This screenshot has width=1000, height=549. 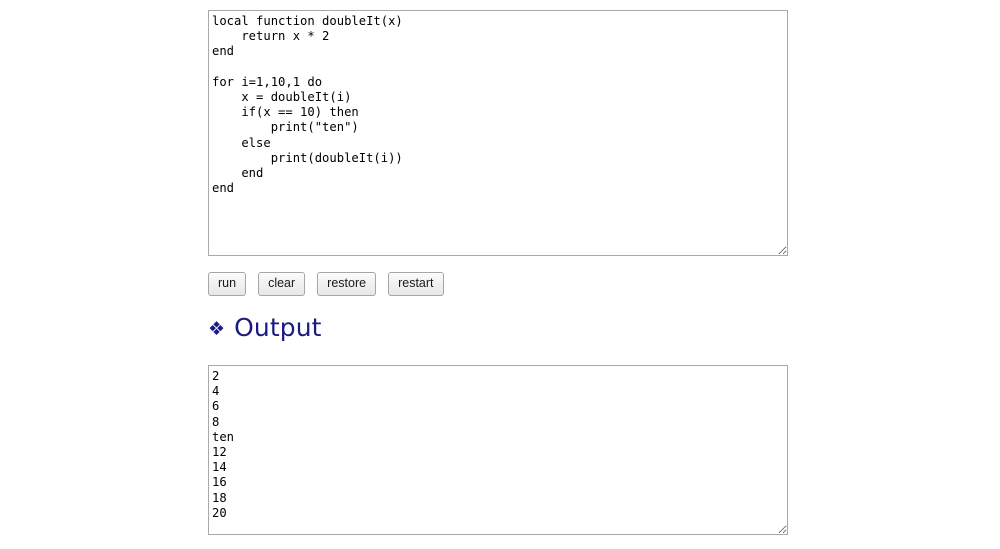 I want to click on restart-button: restart, so click(x=416, y=284).